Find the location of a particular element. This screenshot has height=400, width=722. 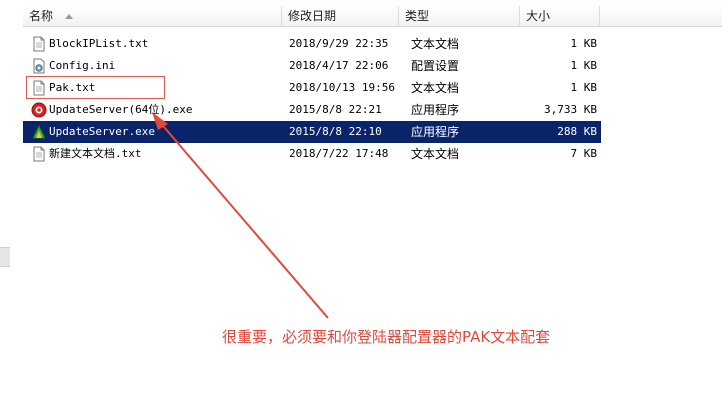

annotation-note: 很重要，必须要和你登陆器配置器的PAK文本配套 is located at coordinates (386, 337).